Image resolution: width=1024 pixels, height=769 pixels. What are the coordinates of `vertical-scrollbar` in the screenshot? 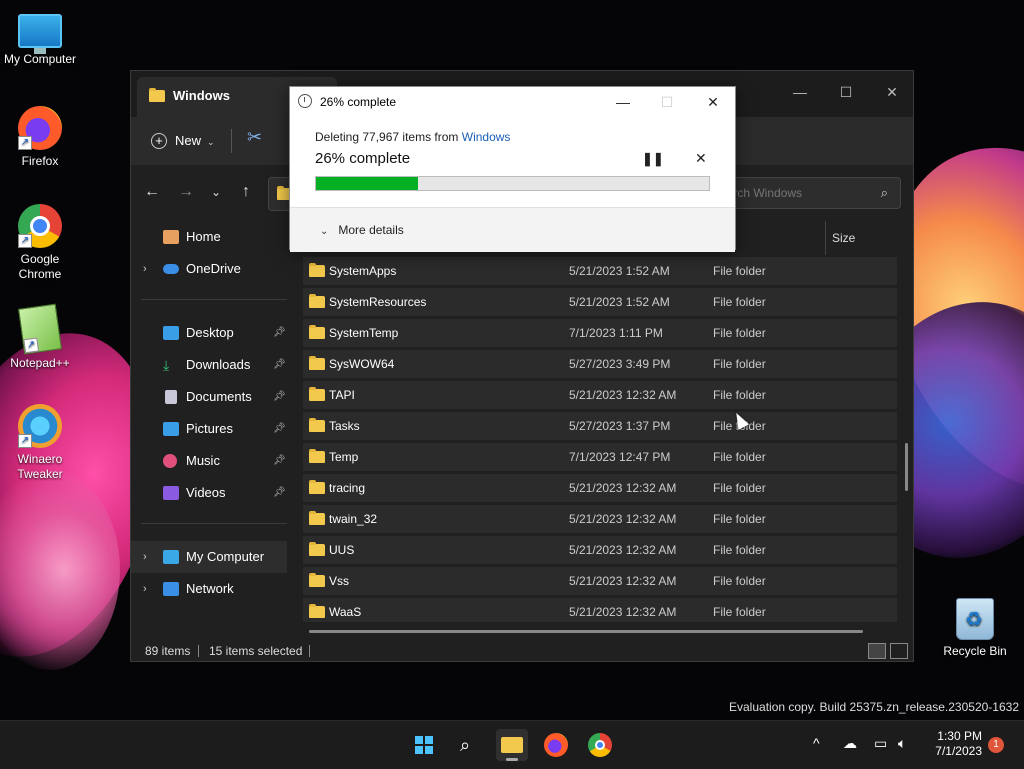 It's located at (906, 467).